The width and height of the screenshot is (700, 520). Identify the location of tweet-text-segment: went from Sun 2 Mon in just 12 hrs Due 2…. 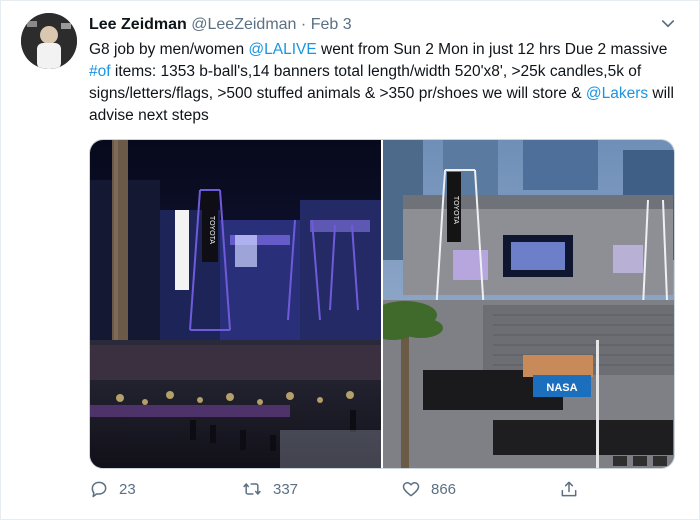
(492, 49).